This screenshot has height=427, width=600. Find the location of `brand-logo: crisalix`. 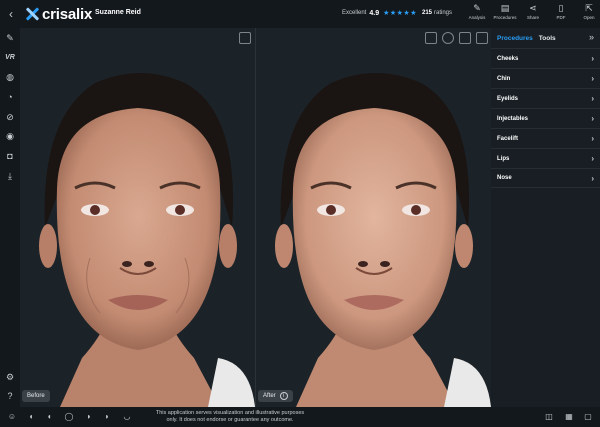

brand-logo: crisalix is located at coordinates (58, 14).